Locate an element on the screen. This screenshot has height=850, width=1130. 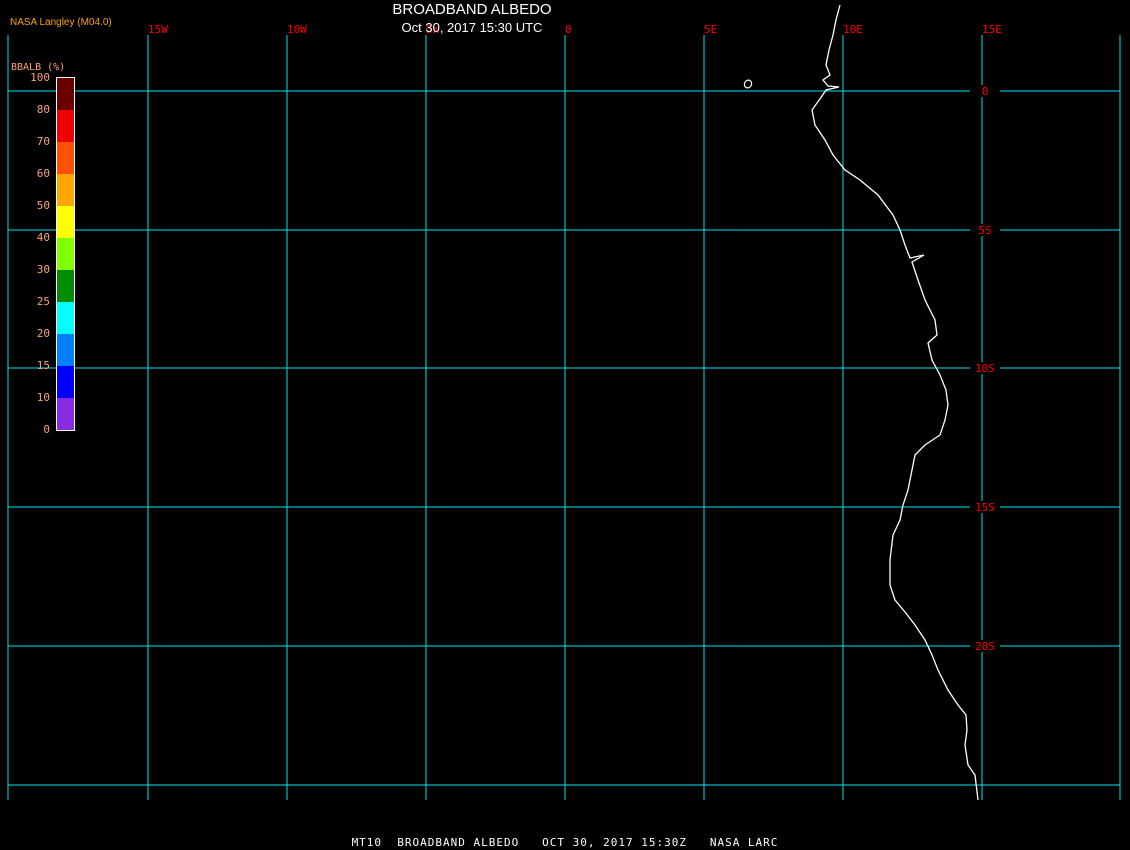
latitude-labels: 0 5S 10S 15S 20S is located at coordinates (985, 369).